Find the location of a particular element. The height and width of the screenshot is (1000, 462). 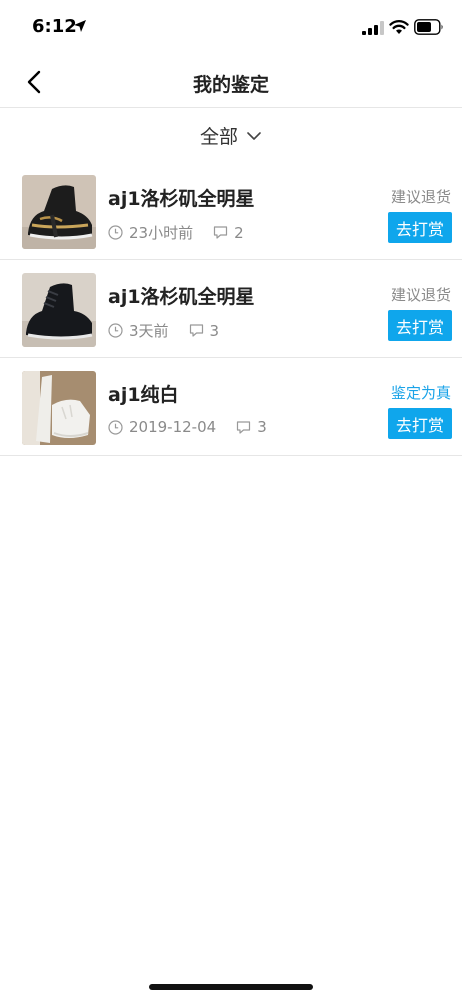

item-title: aj1纯白 is located at coordinates (143, 395).